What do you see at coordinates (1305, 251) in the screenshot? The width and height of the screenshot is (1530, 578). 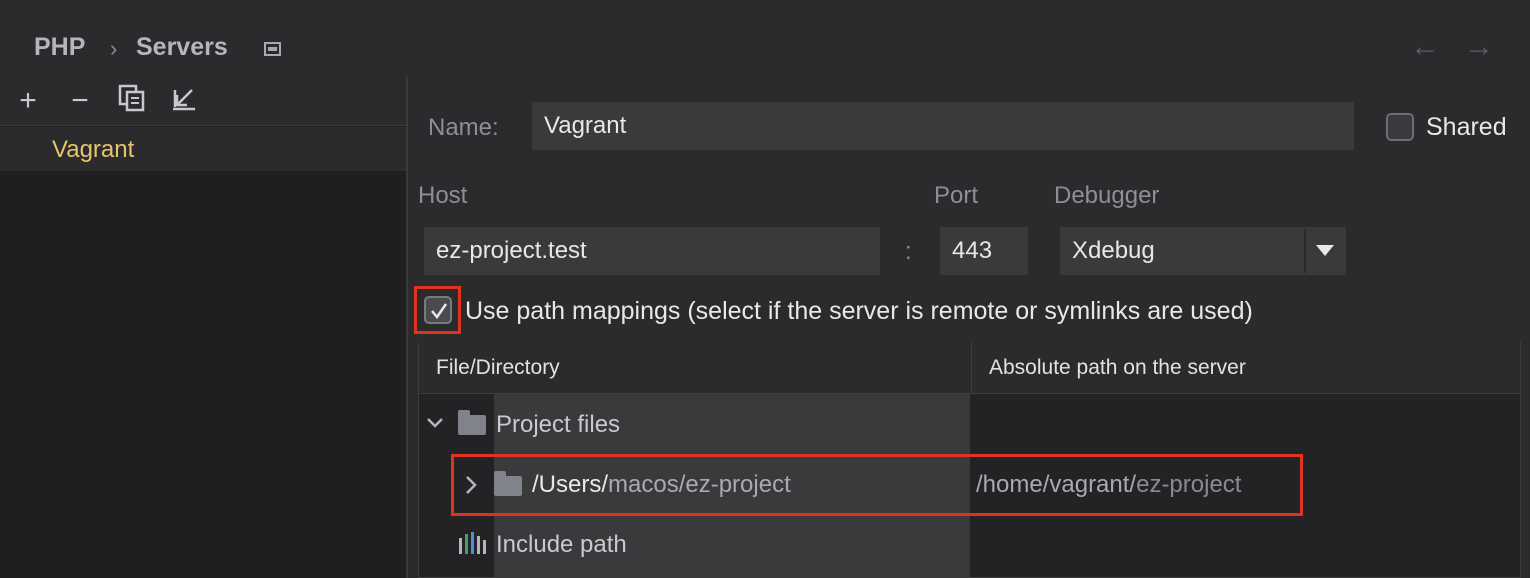 I see `select-divider` at bounding box center [1305, 251].